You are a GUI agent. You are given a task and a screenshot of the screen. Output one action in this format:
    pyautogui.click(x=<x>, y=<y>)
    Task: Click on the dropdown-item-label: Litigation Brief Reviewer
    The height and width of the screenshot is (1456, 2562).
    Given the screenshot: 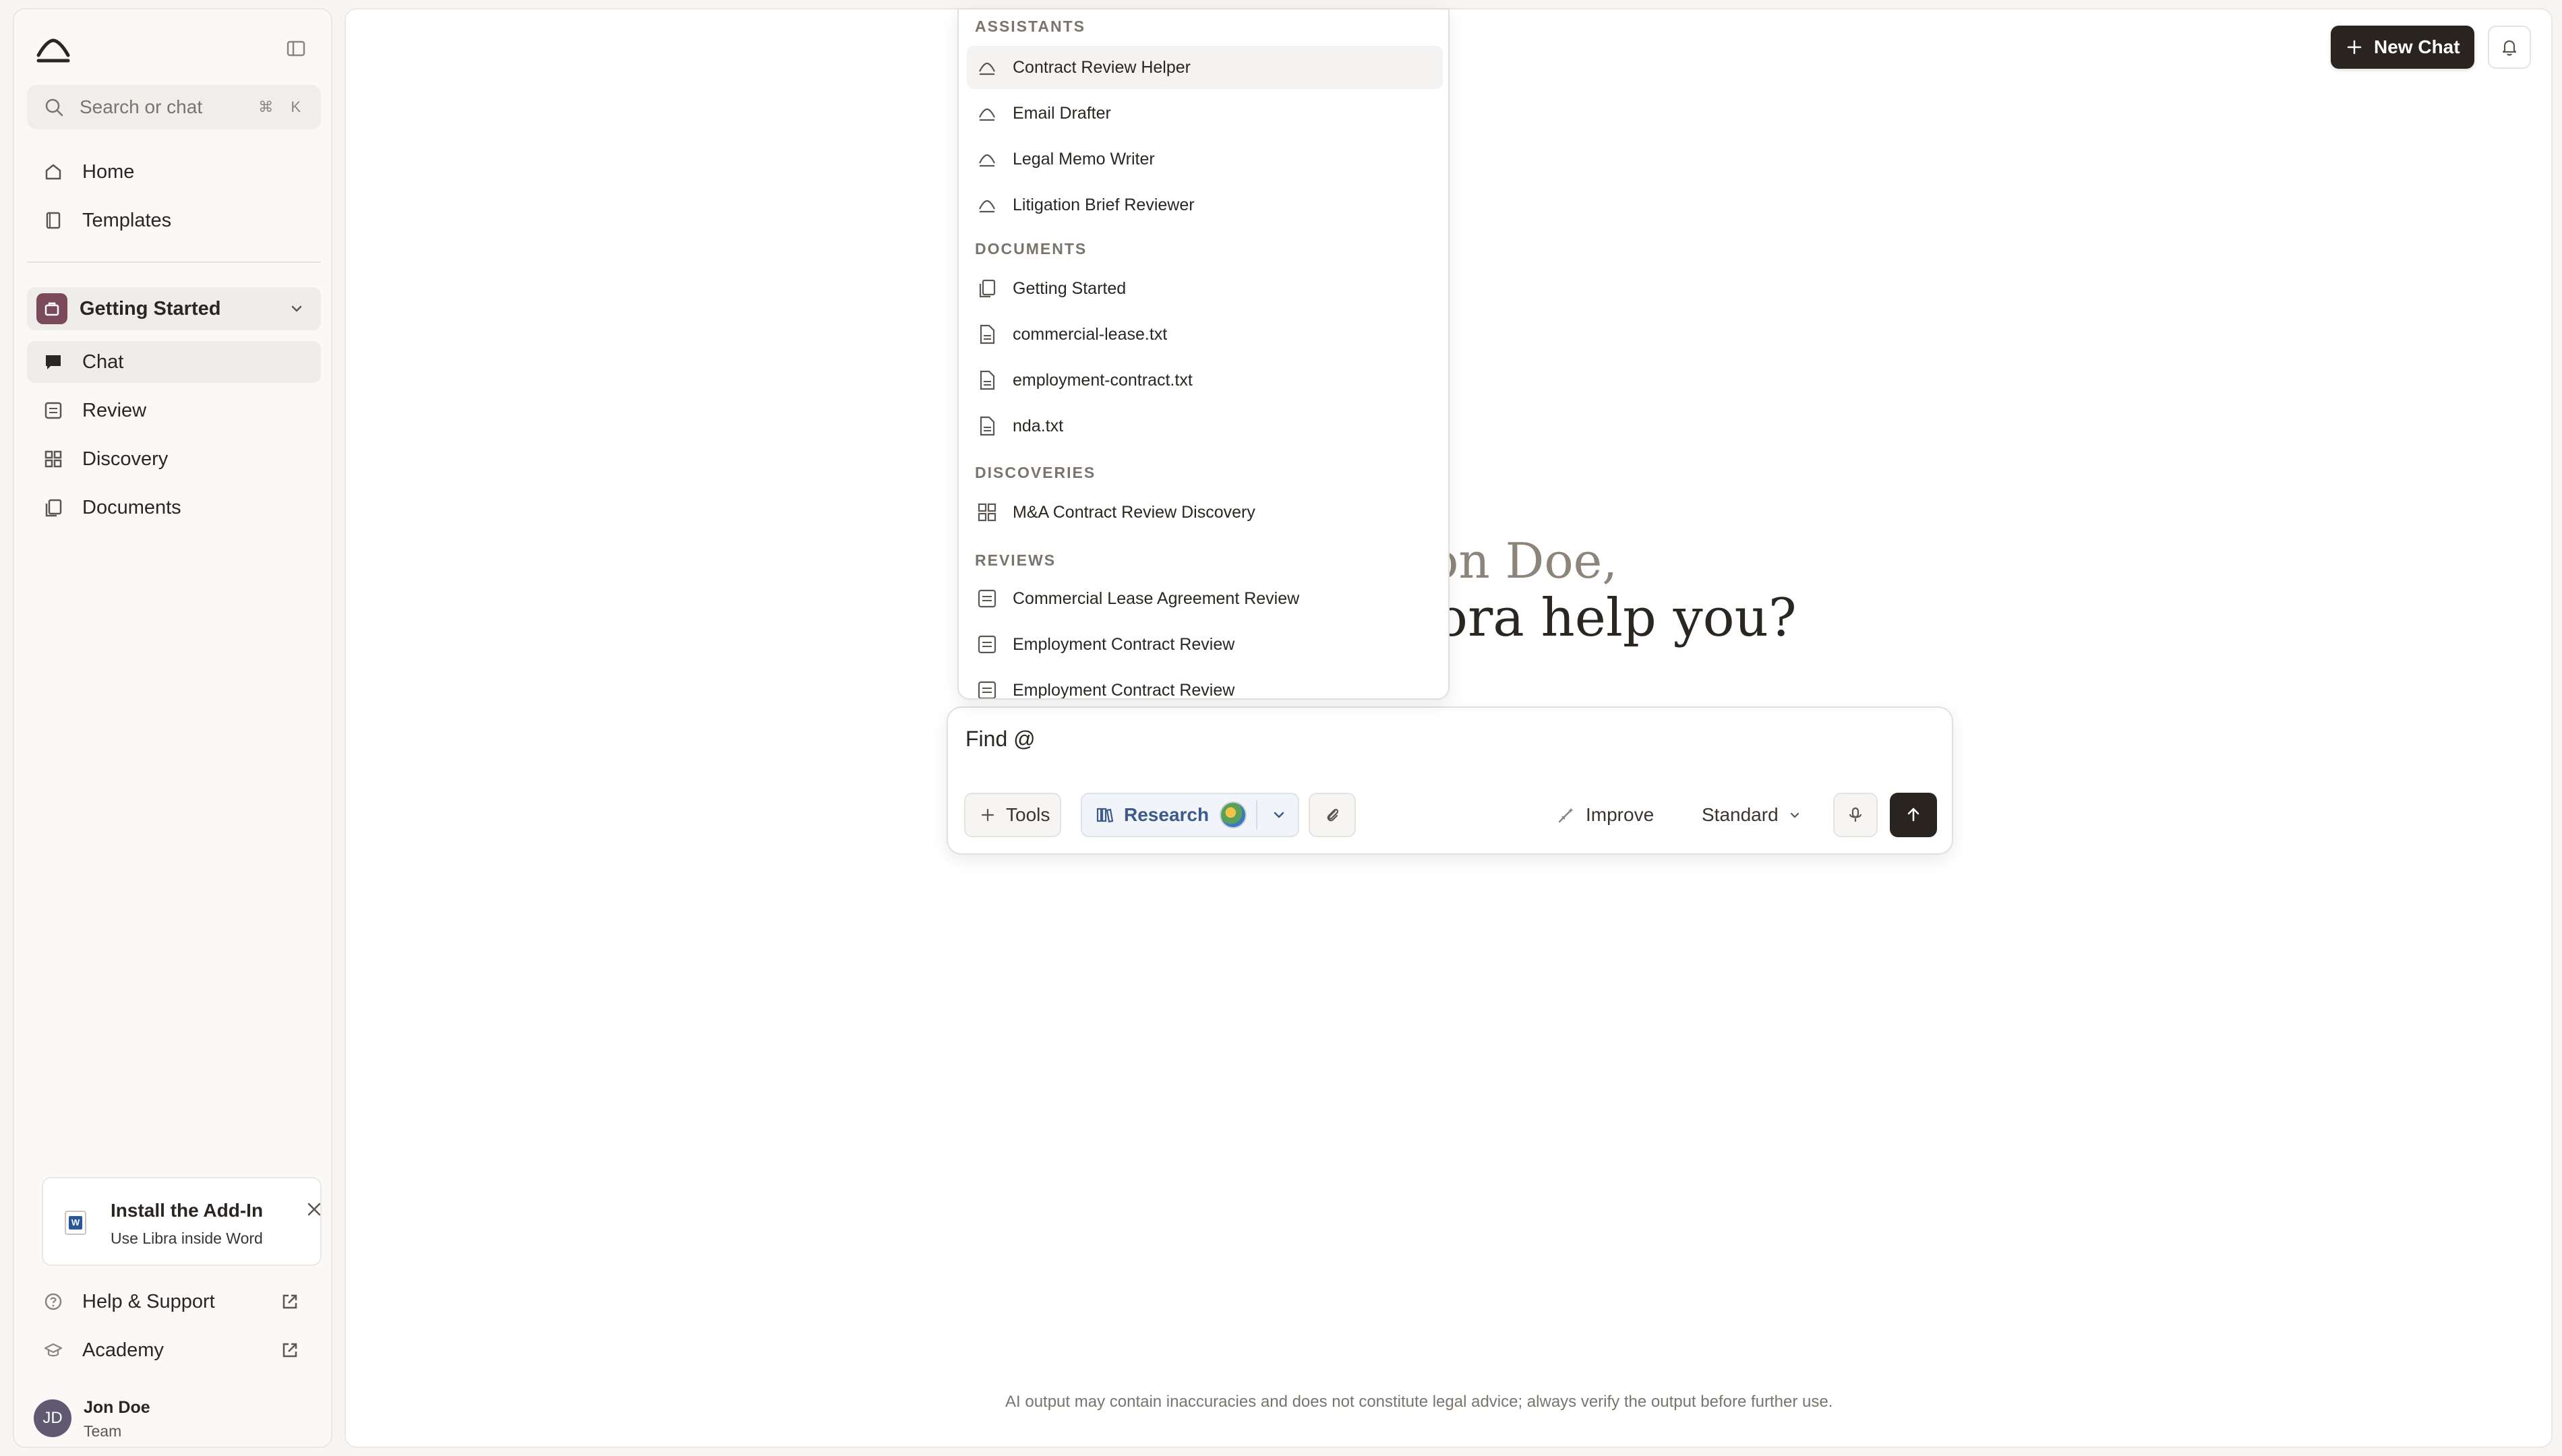 What is the action you would take?
    pyautogui.click(x=1104, y=204)
    